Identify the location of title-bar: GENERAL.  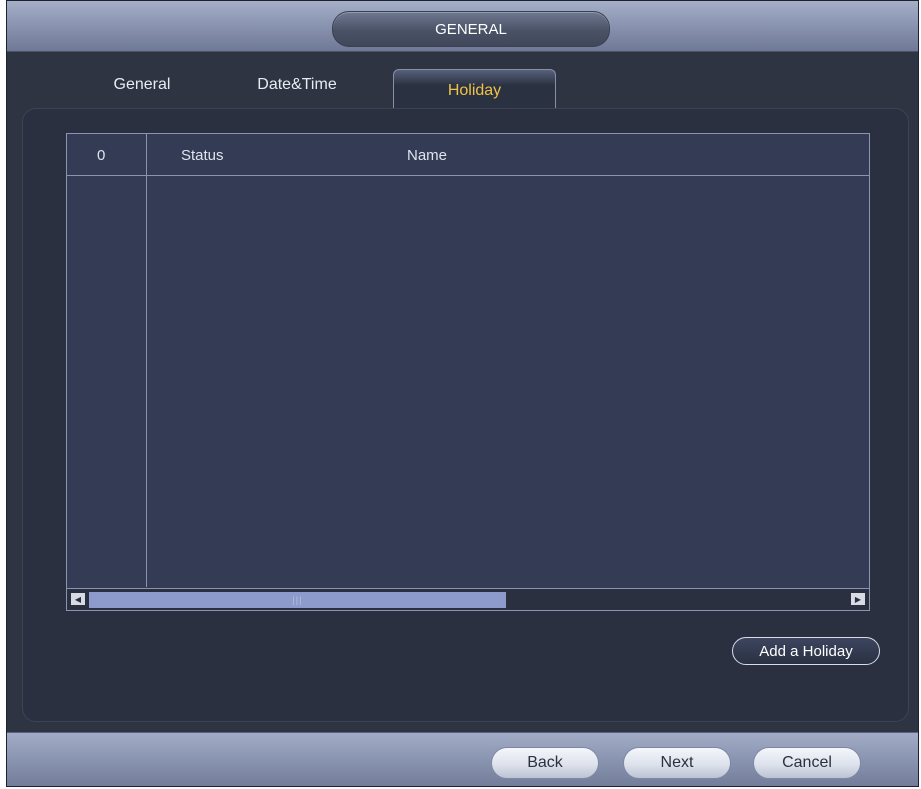
(462, 26).